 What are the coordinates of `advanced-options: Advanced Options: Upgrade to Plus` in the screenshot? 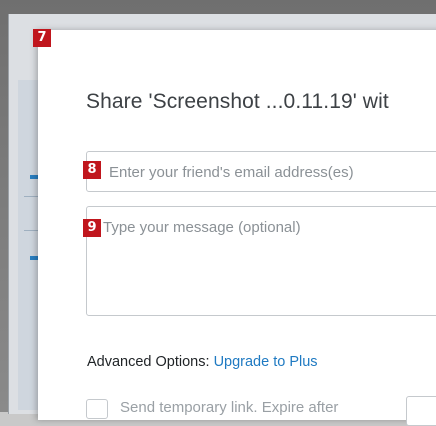 It's located at (202, 362).